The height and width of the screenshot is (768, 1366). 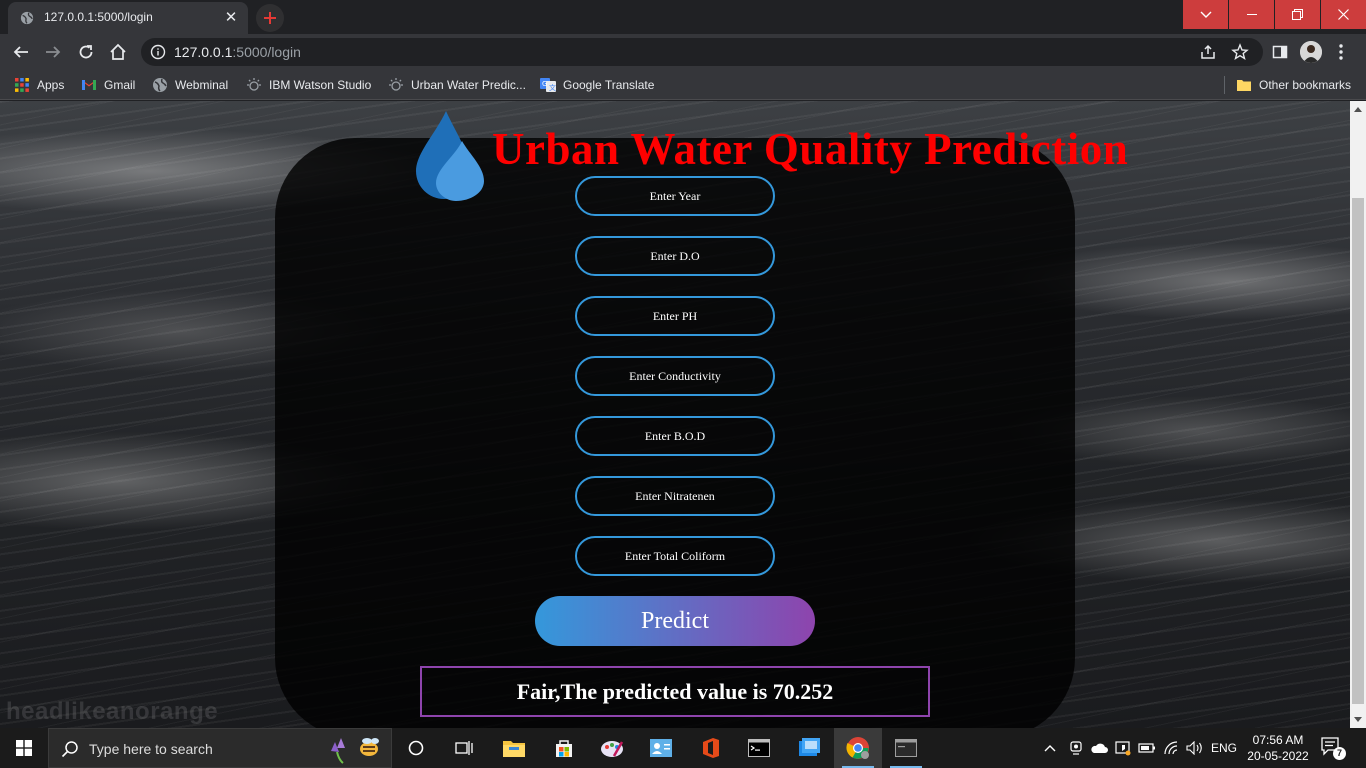 I want to click on share-icon, so click(x=1208, y=52).